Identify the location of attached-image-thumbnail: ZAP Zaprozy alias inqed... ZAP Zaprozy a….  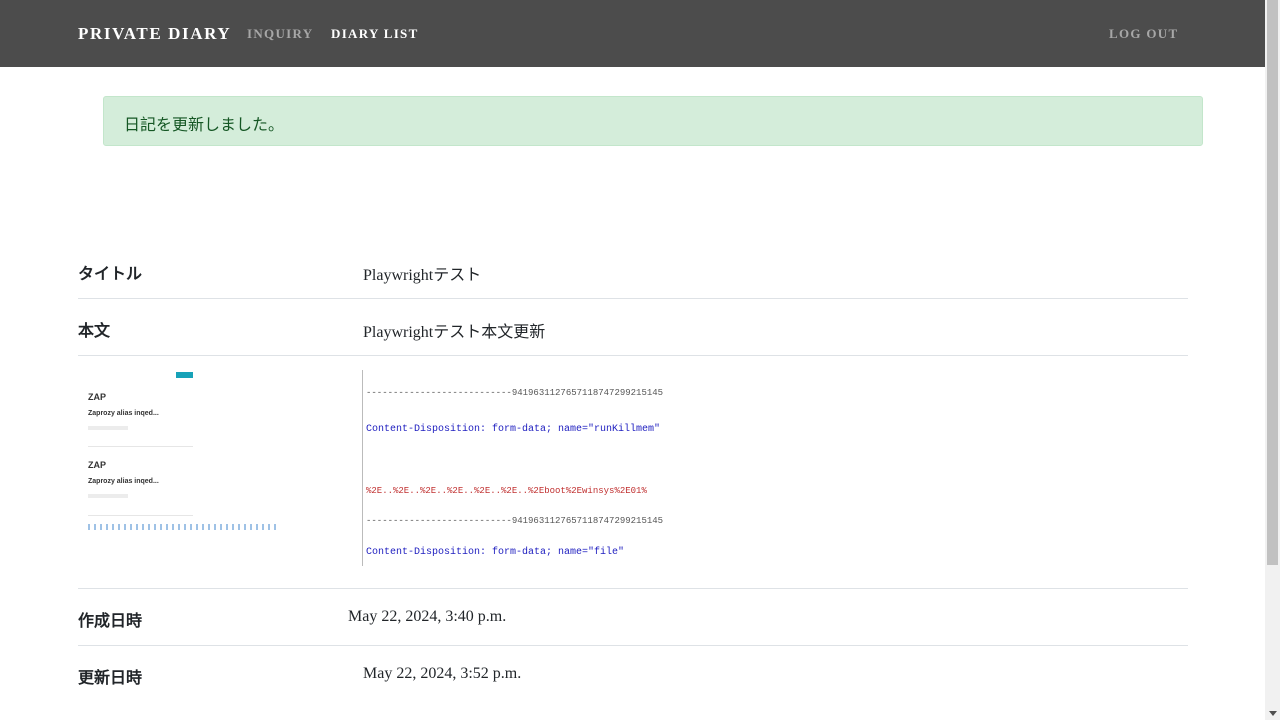
(180, 454).